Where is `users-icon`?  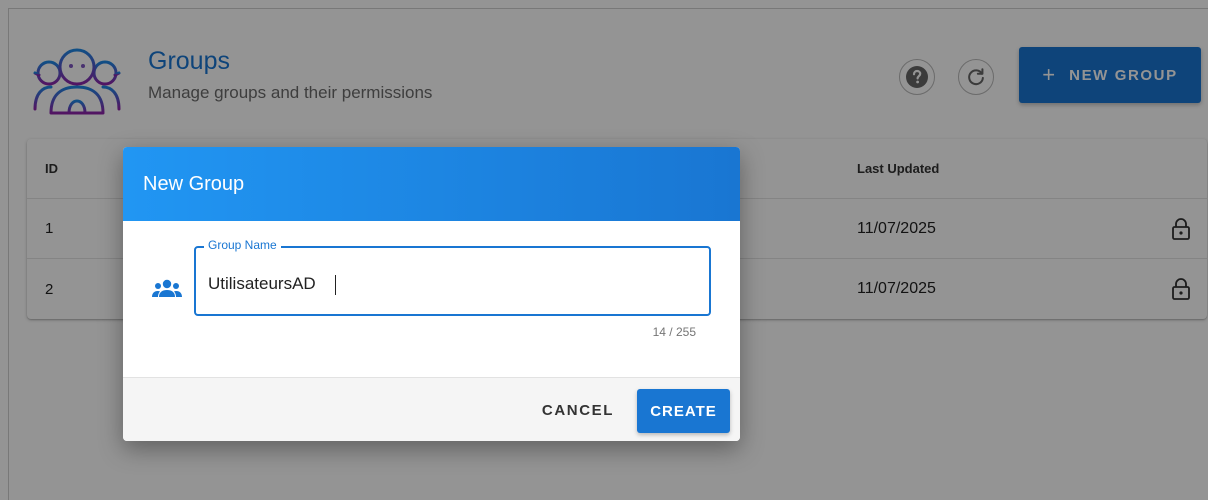 users-icon is located at coordinates (167, 288).